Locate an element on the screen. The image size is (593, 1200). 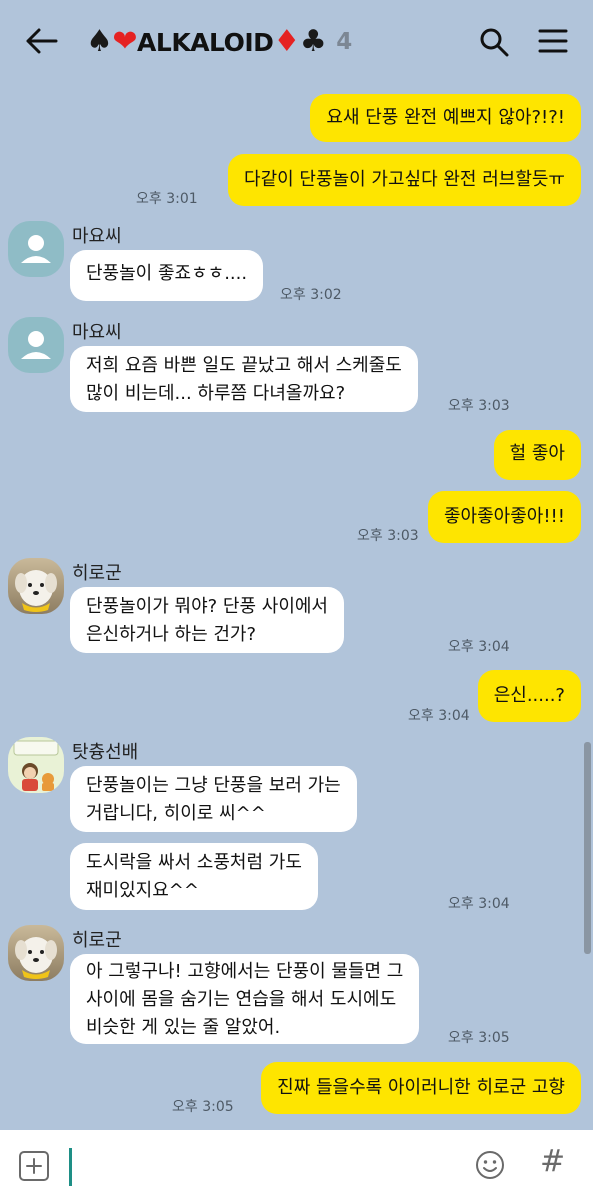
my-message-bubble: 은신.....? is located at coordinates (529, 696).